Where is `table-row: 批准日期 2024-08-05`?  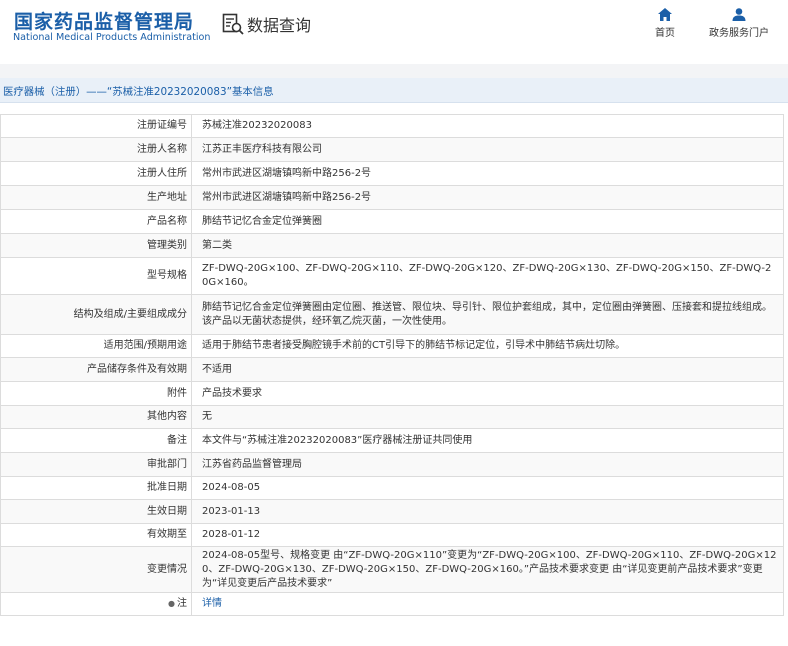
table-row: 批准日期 2024-08-05 is located at coordinates (392, 488).